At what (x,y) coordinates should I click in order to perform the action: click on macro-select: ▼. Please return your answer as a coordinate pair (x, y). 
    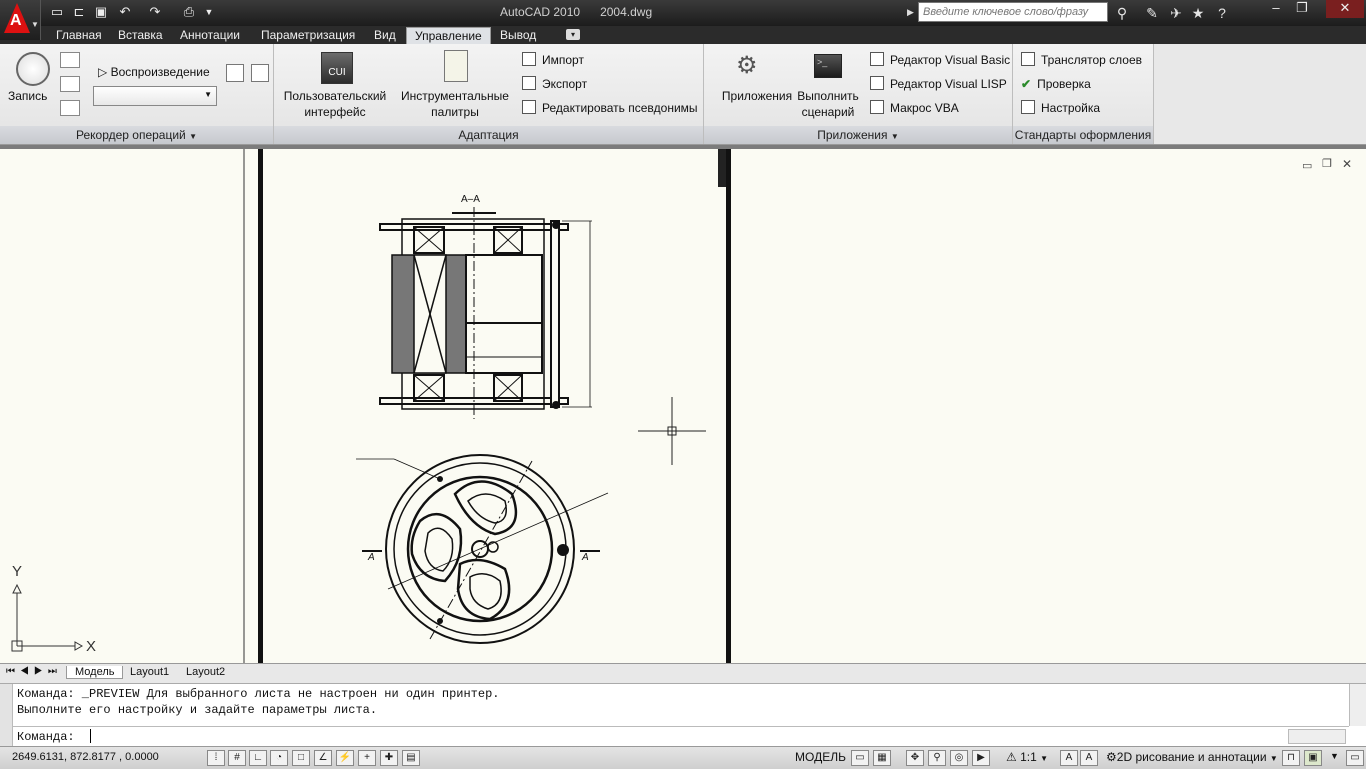
    Looking at the image, I should click on (155, 96).